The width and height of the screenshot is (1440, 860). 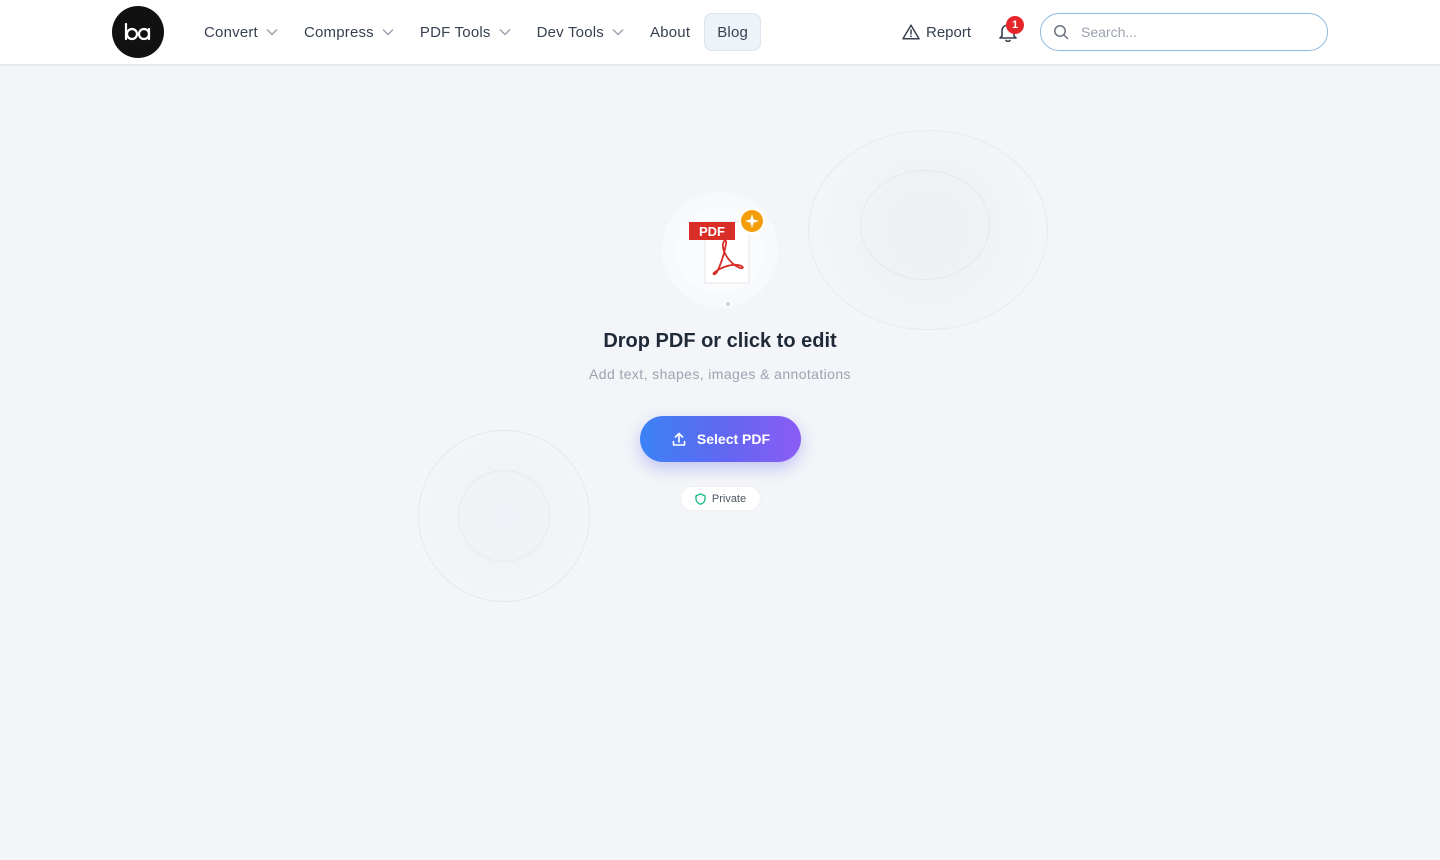 What do you see at coordinates (1015, 25) in the screenshot?
I see `notification-count-badge: 1` at bounding box center [1015, 25].